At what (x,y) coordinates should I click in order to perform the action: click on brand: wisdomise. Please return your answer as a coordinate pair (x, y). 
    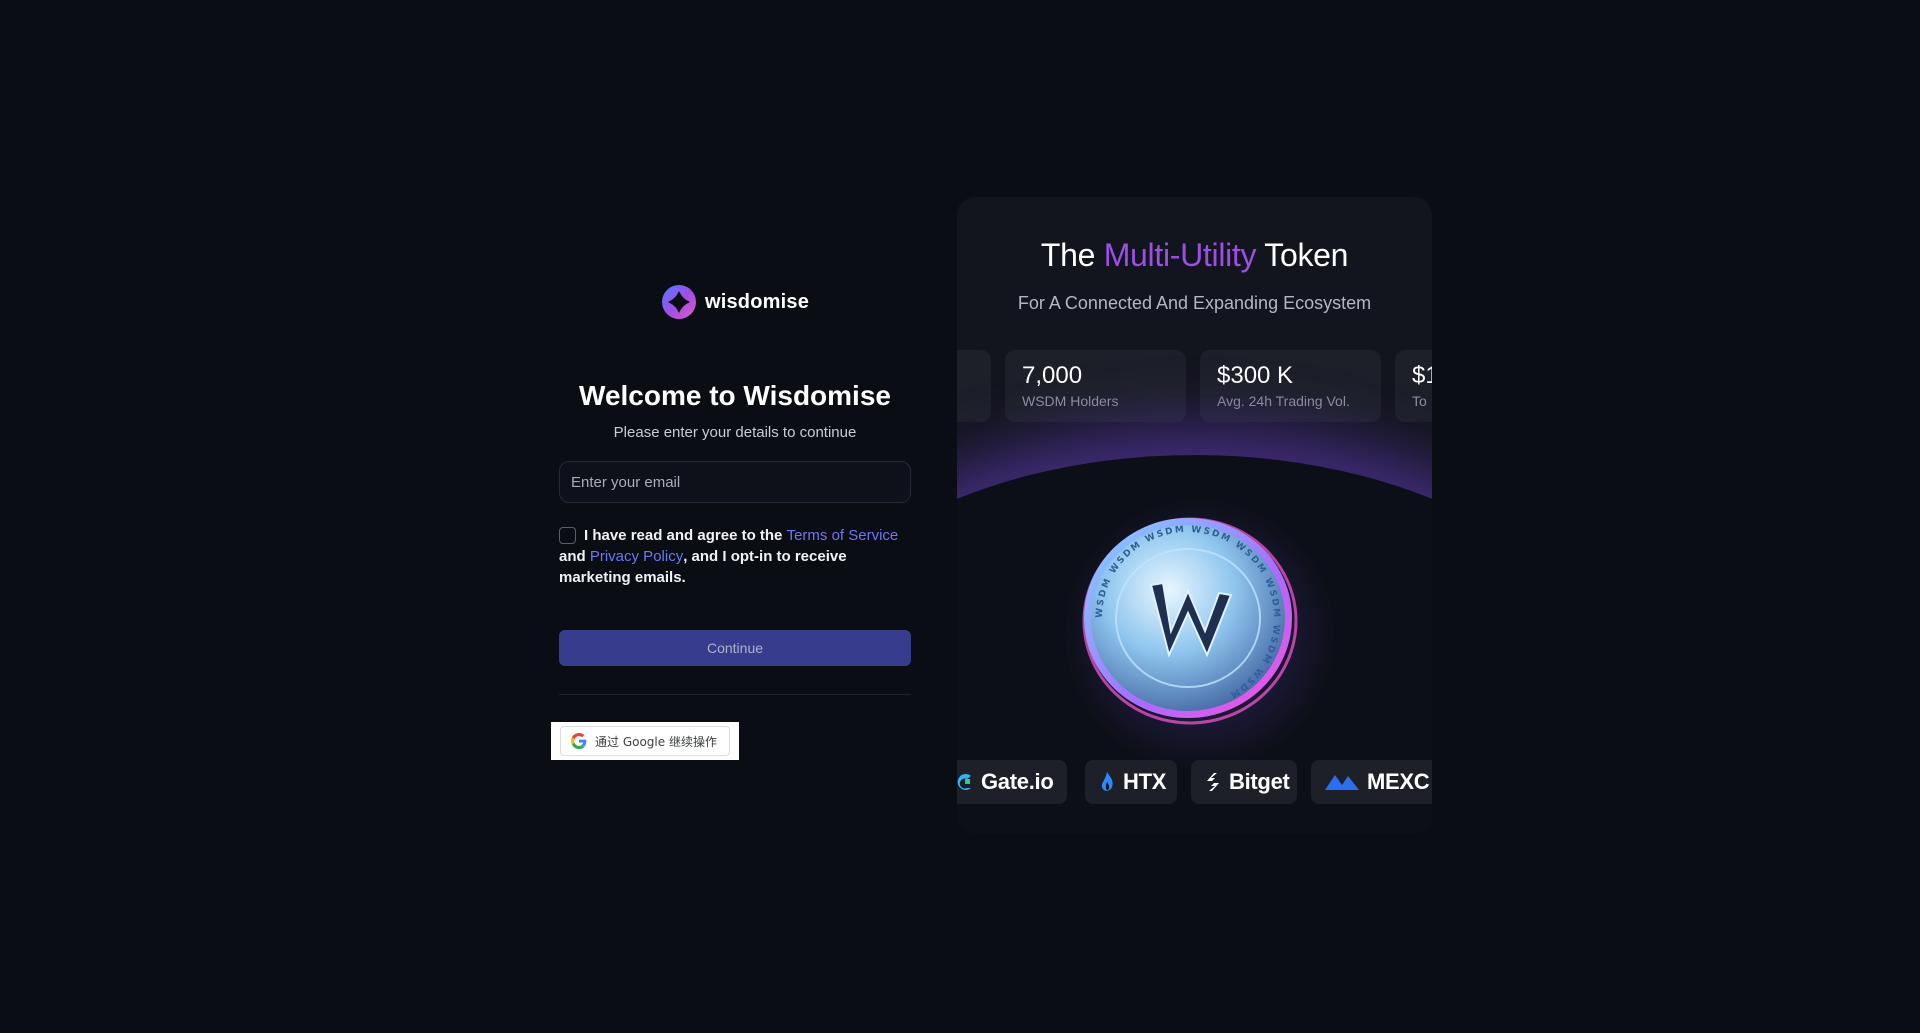
    Looking at the image, I should click on (735, 302).